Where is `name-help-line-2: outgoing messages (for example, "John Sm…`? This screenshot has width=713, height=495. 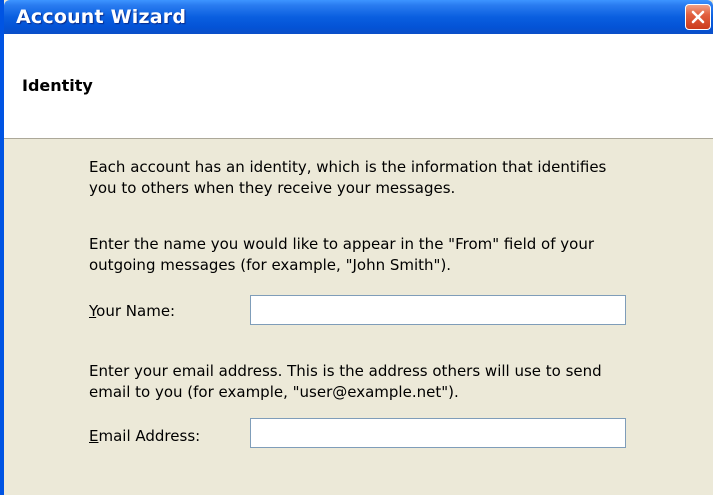 name-help-line-2: outgoing messages (for example, "John Sm… is located at coordinates (270, 265).